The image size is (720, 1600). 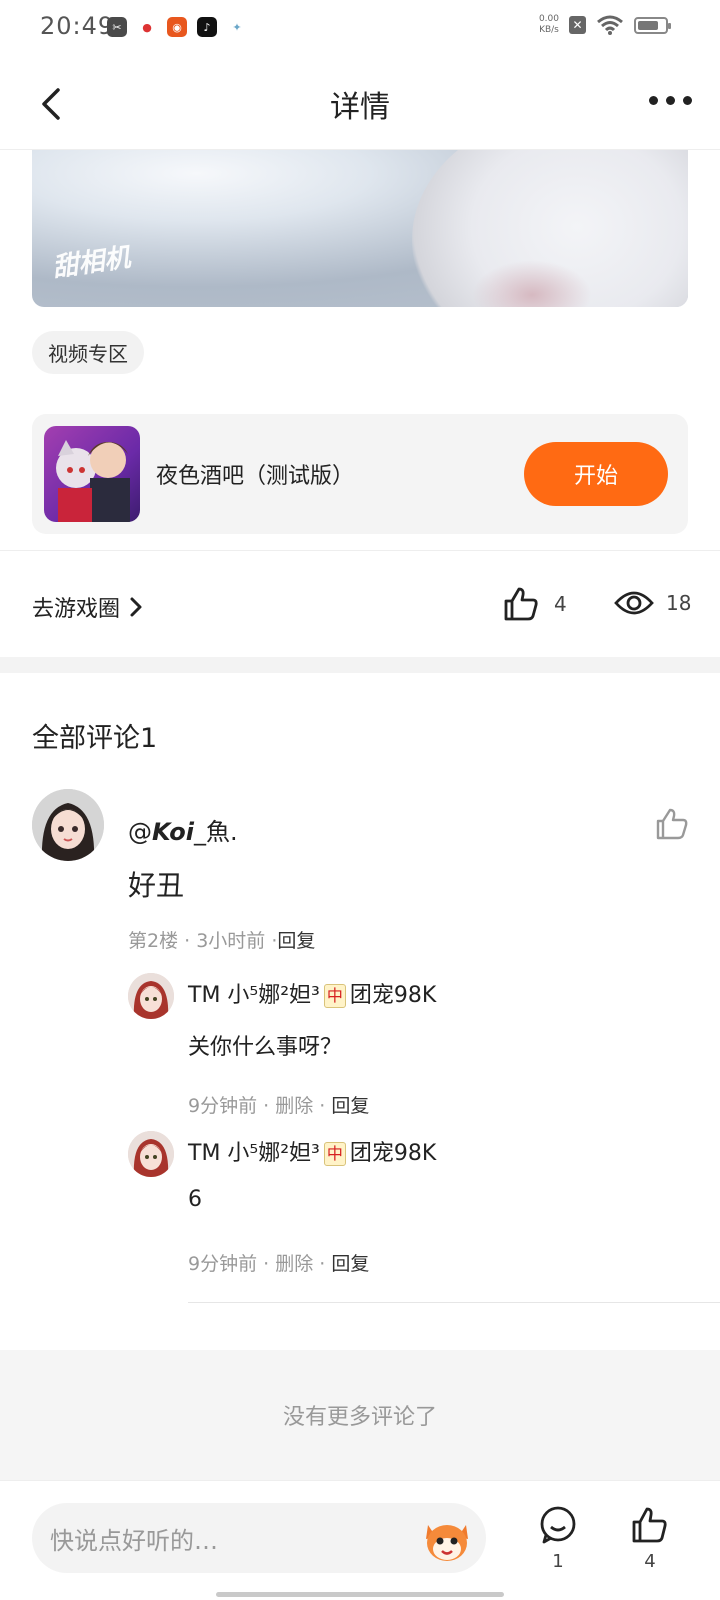 What do you see at coordinates (91, 263) in the screenshot?
I see `camera-watermark: 甜相机` at bounding box center [91, 263].